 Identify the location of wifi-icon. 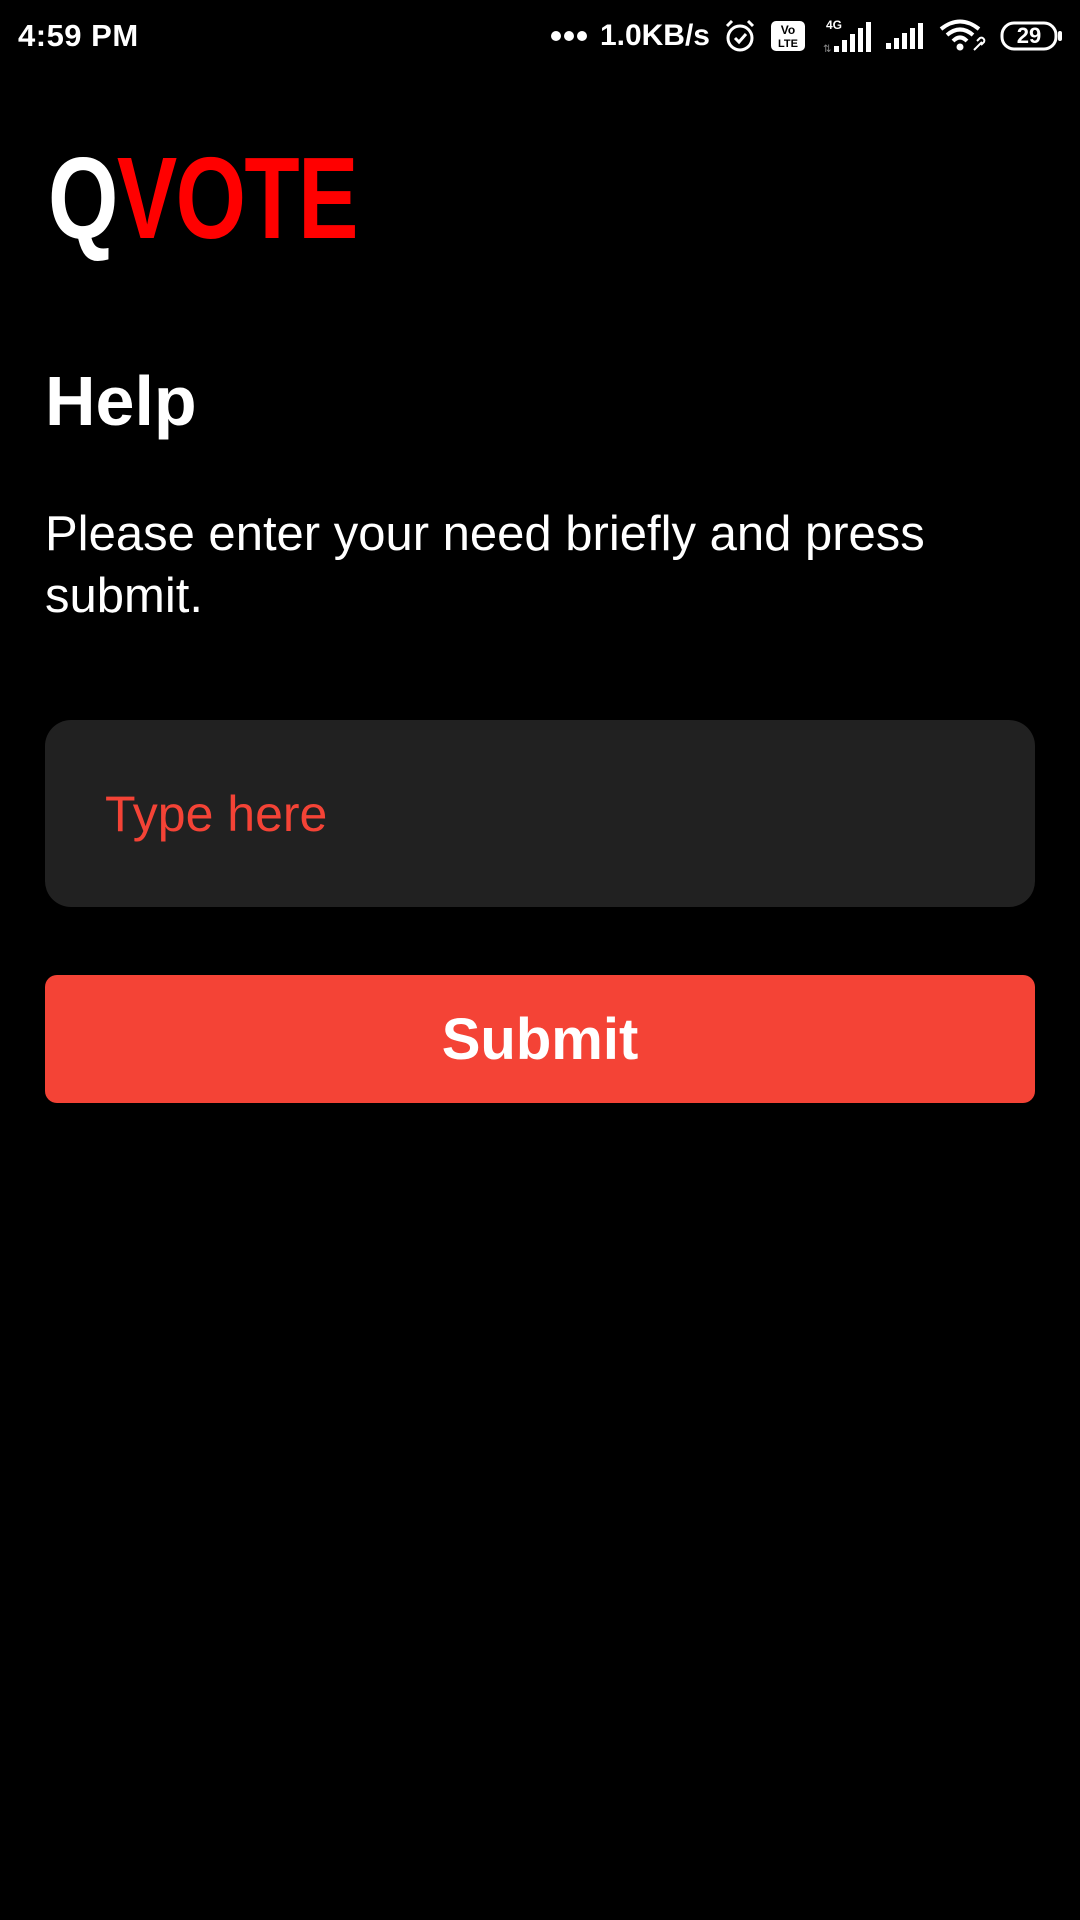
(963, 36).